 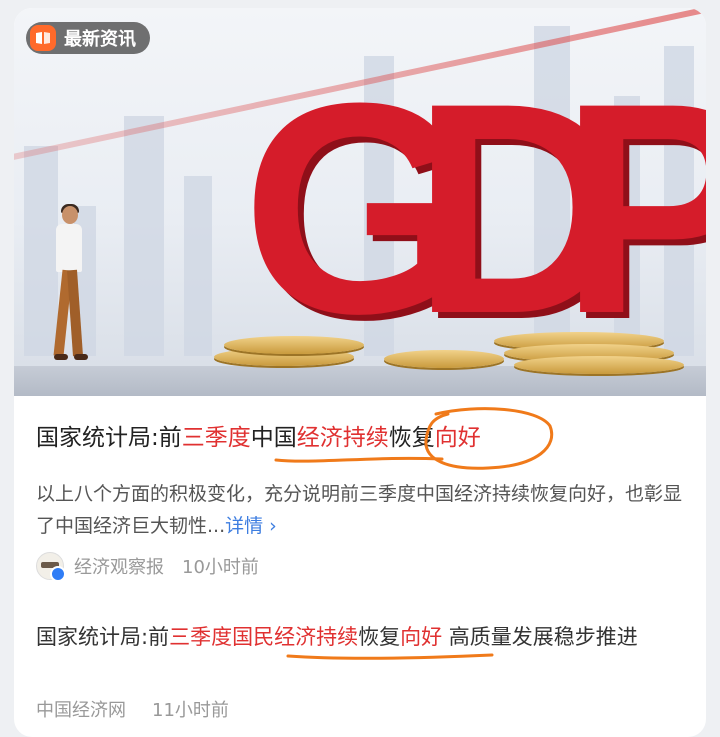 What do you see at coordinates (216, 438) in the screenshot?
I see `title-highlight: 三季度` at bounding box center [216, 438].